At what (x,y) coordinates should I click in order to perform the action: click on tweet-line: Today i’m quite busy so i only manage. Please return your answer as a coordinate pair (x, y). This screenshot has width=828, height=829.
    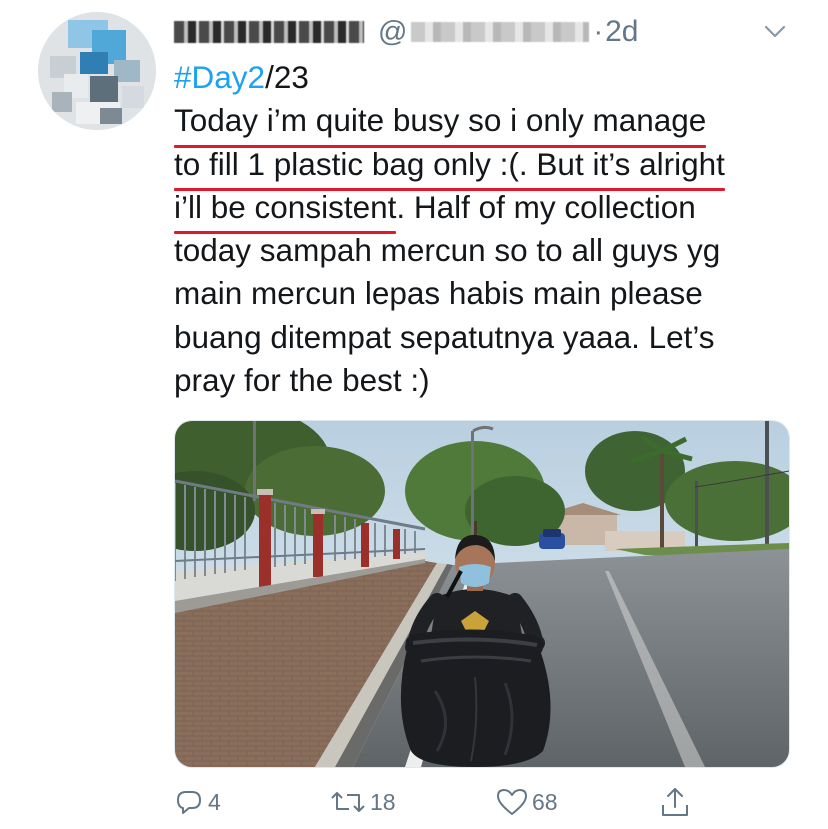
    Looking at the image, I should click on (489, 123).